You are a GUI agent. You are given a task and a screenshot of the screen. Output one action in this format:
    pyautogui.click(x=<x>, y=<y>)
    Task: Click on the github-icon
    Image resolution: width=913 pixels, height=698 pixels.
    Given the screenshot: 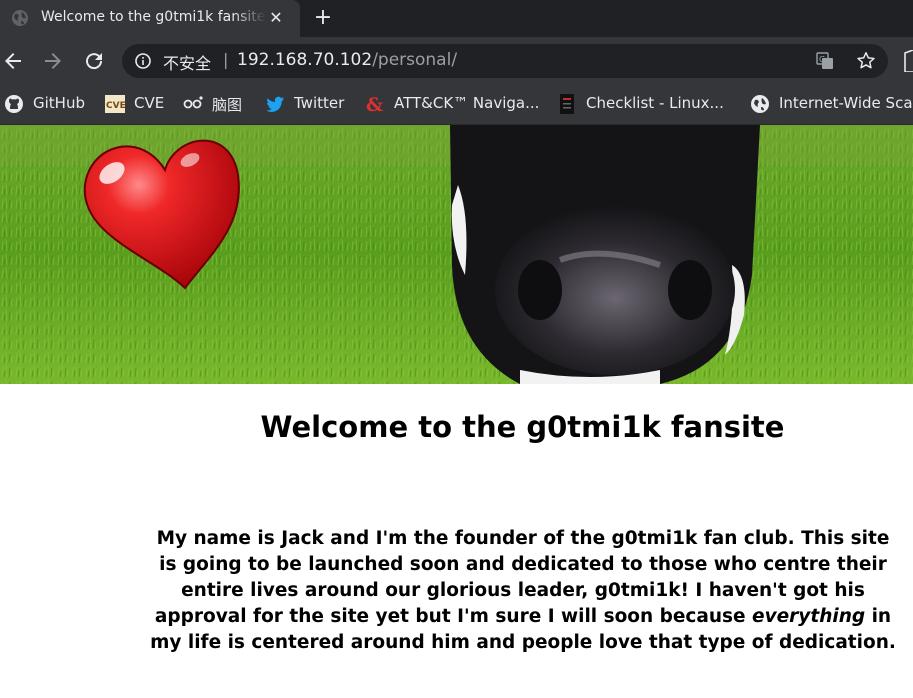 What is the action you would take?
    pyautogui.click(x=14, y=104)
    